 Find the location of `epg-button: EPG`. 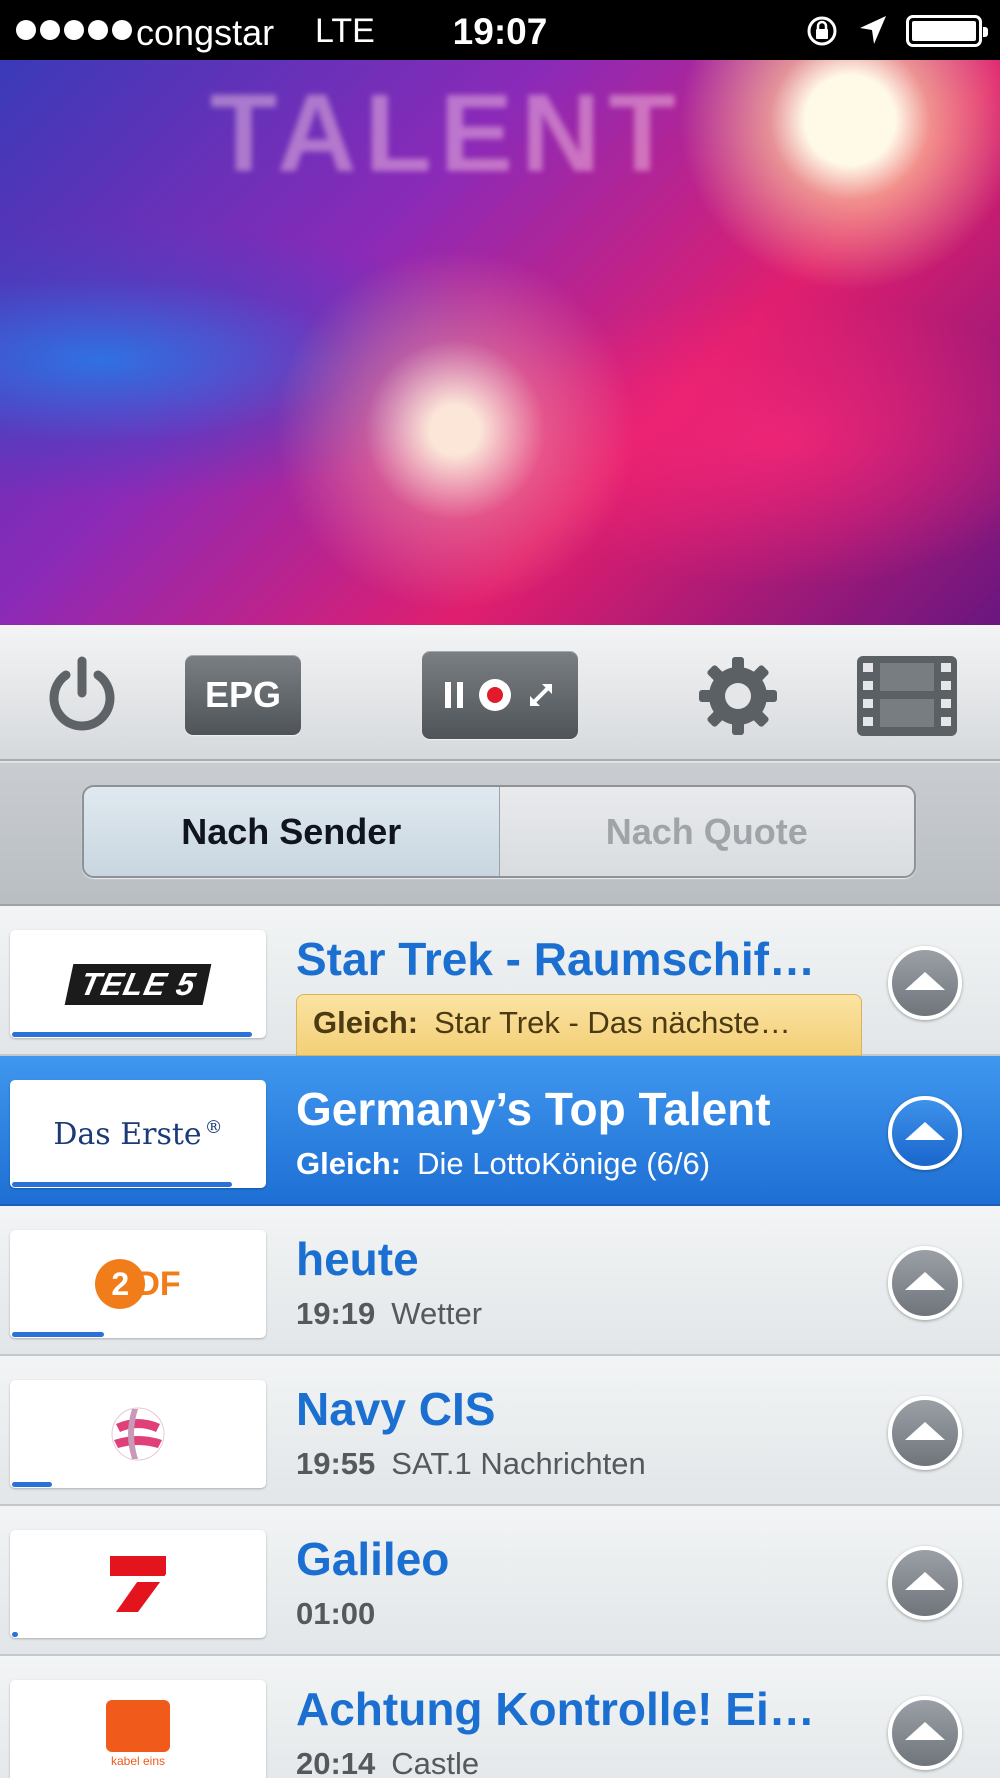

epg-button: EPG is located at coordinates (243, 695).